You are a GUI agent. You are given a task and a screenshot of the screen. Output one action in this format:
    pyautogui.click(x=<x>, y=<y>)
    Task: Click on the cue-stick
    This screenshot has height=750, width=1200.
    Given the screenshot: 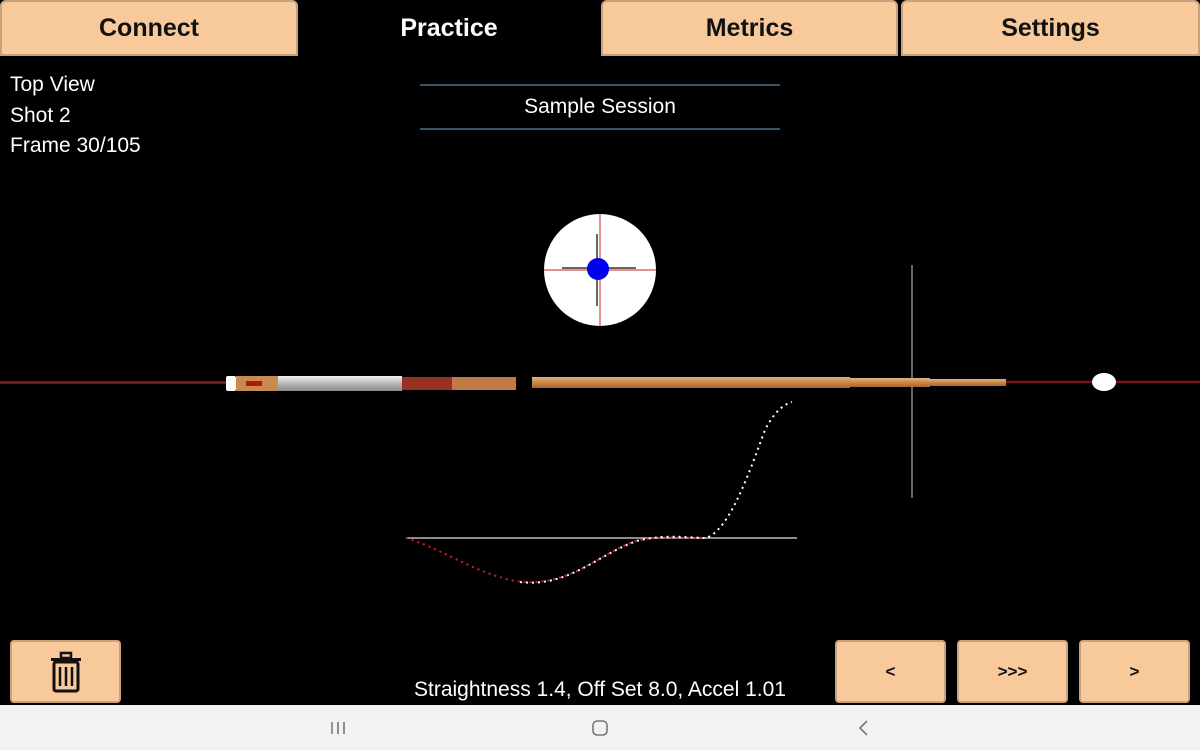 What is the action you would take?
    pyautogui.click(x=600, y=382)
    